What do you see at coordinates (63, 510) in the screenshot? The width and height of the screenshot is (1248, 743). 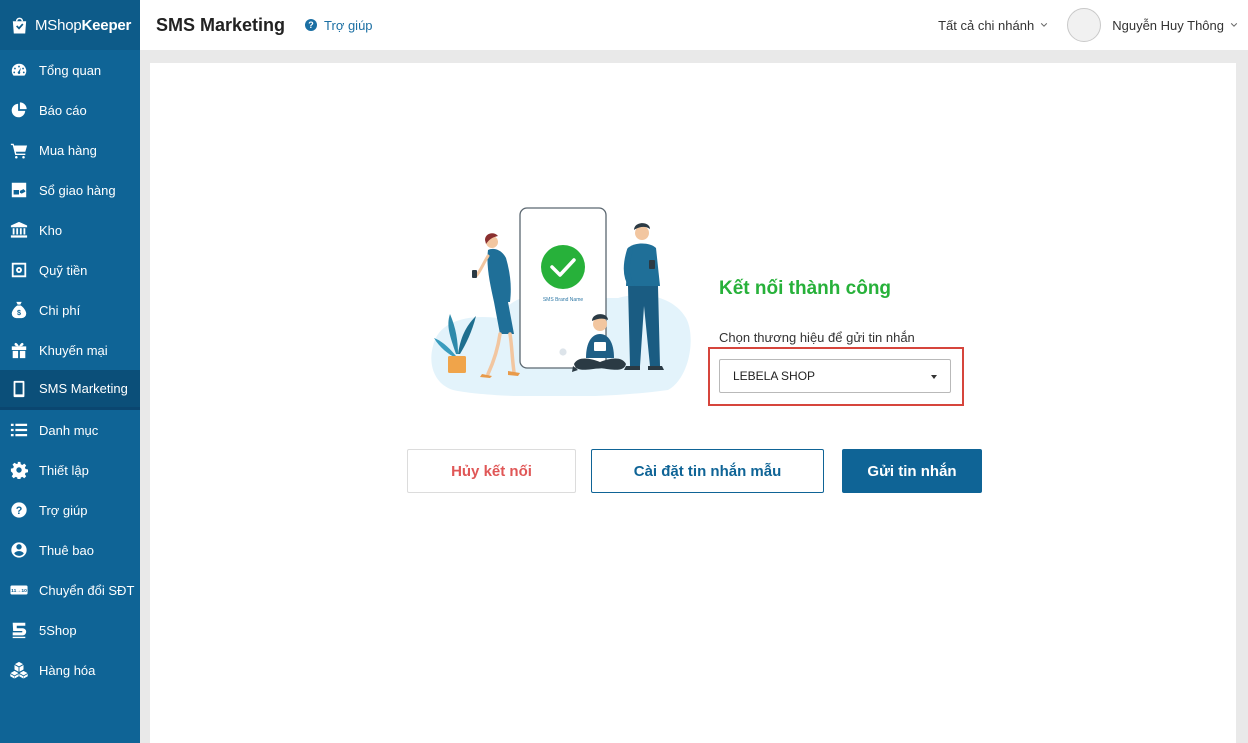 I see `sidebar-item-label: Trợ giúp` at bounding box center [63, 510].